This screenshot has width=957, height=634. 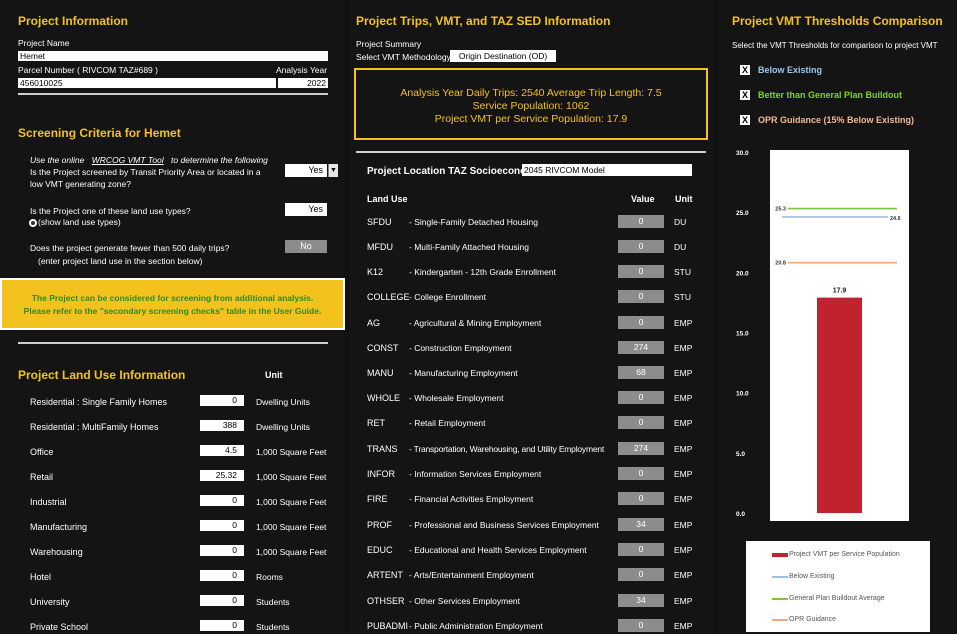 I want to click on taz-code: K12, so click(x=375, y=272).